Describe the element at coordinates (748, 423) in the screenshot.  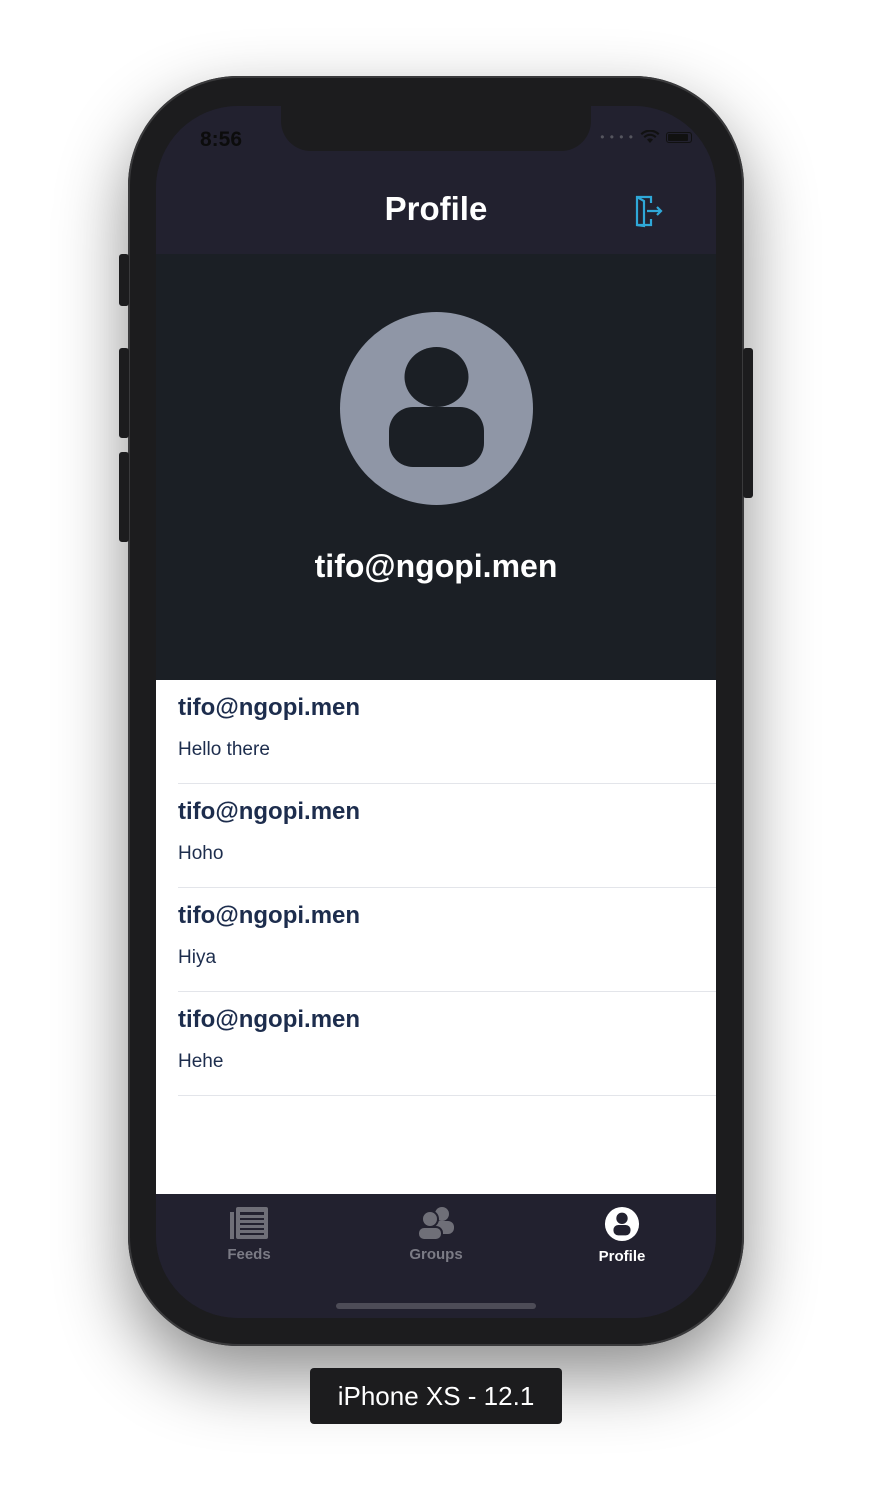
I see `power-button` at that location.